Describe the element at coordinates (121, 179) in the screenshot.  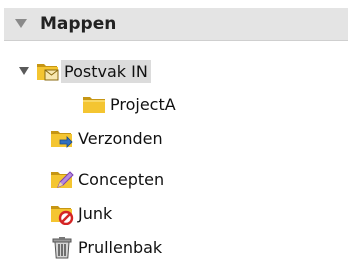
I see `folder-label: Concepten` at that location.